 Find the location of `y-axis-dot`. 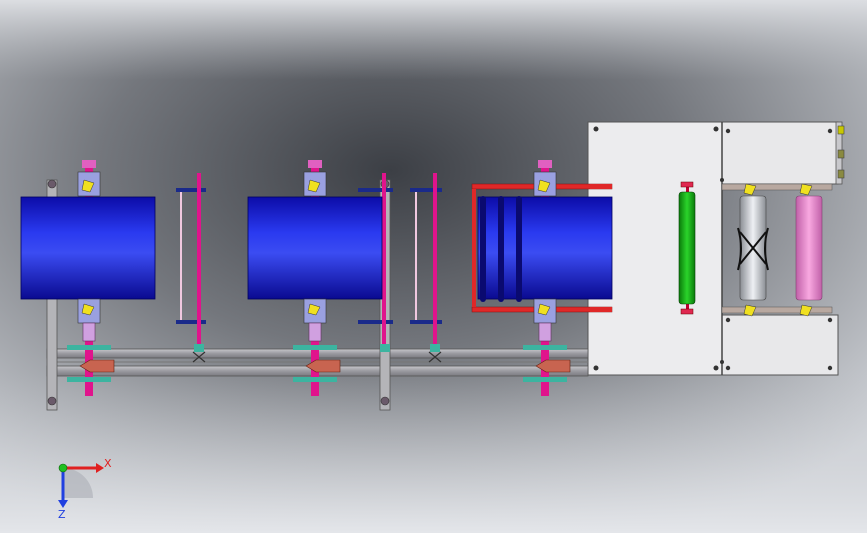

y-axis-dot is located at coordinates (63, 468).